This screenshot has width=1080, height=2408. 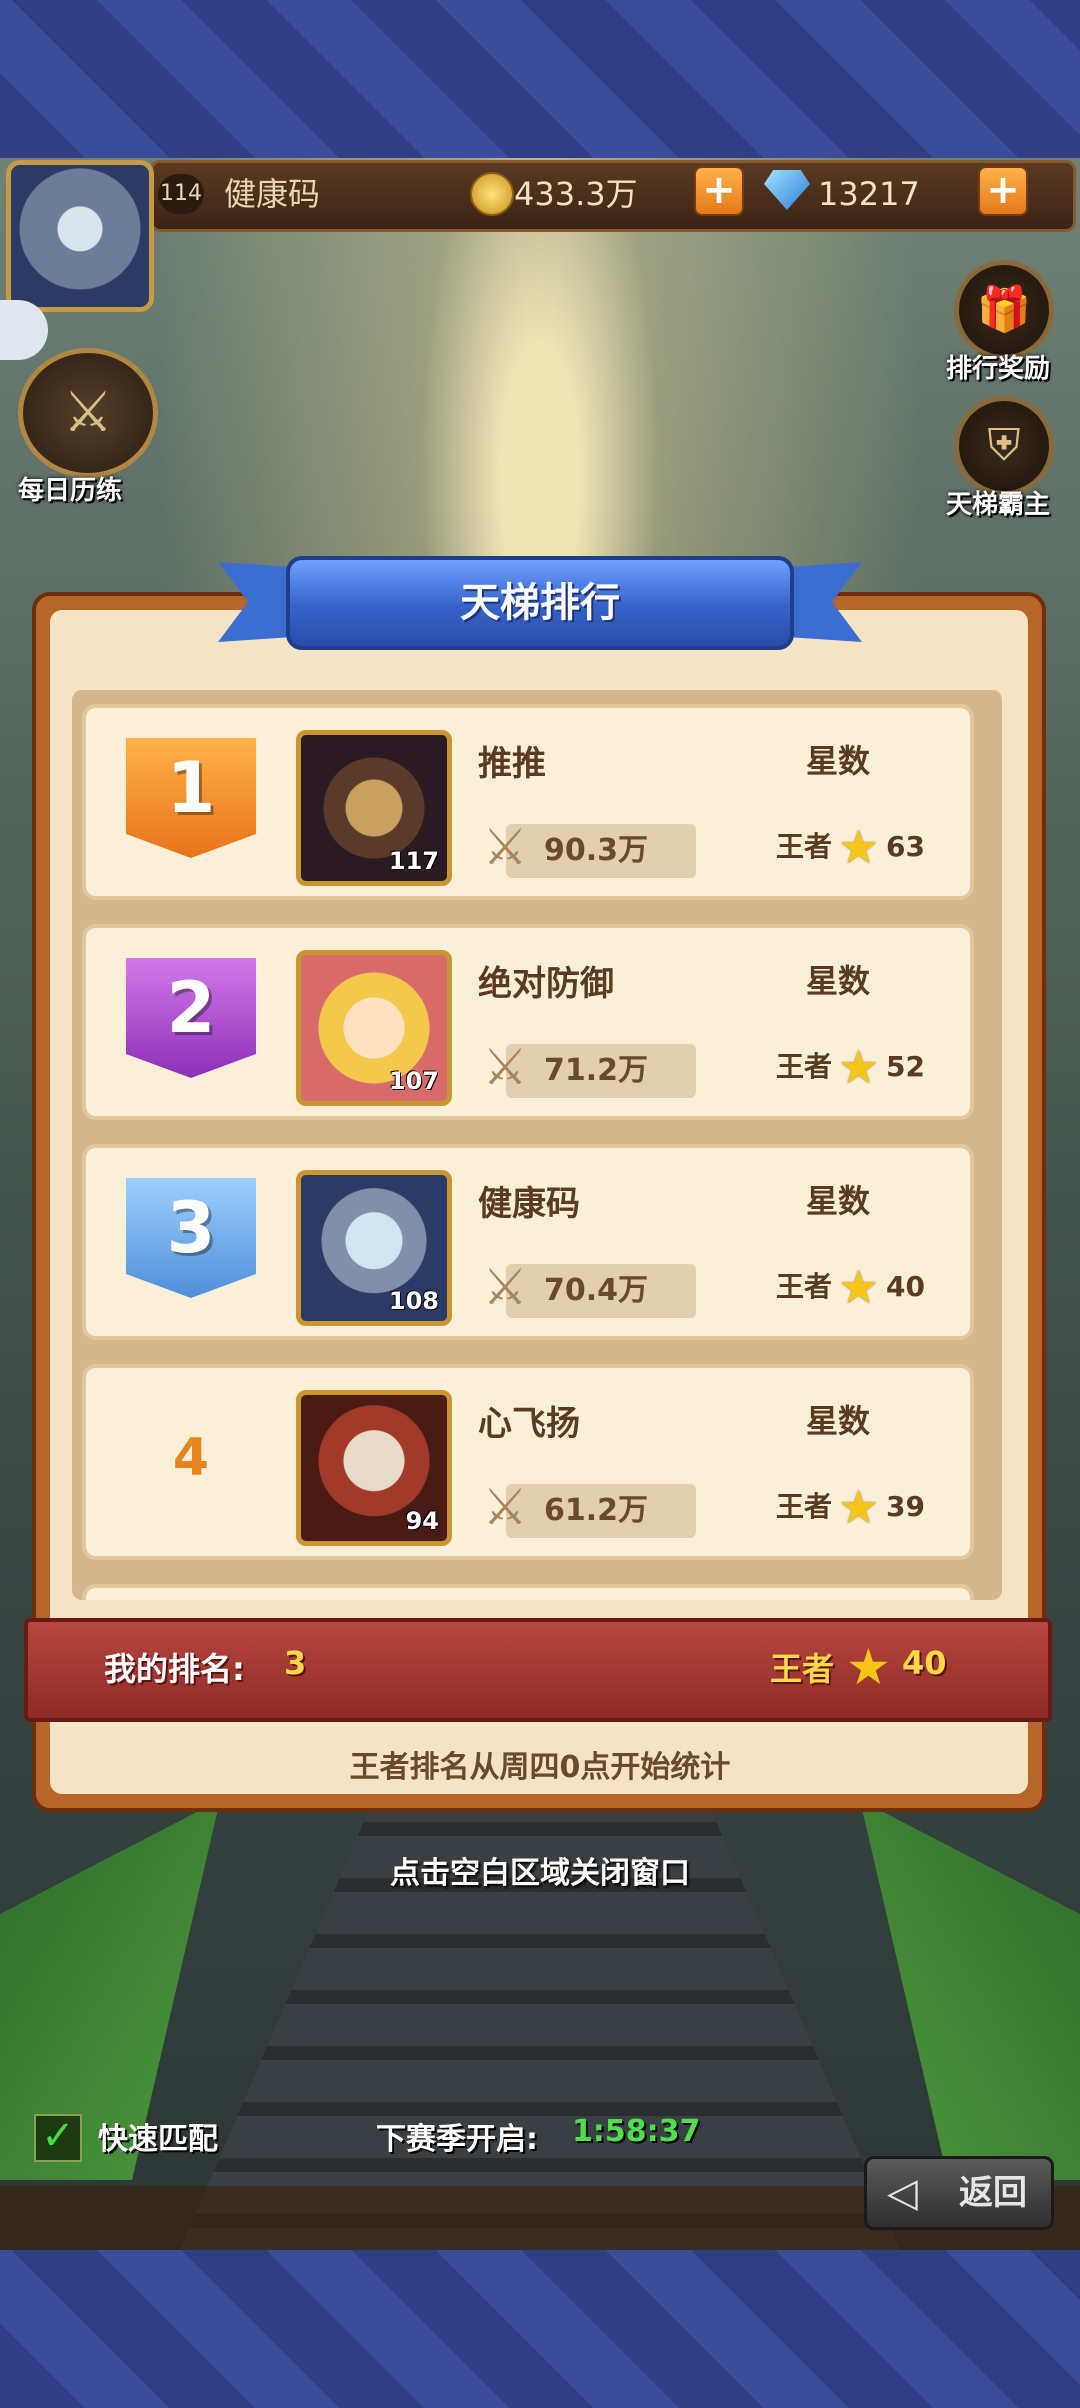 I want to click on list-item, so click(x=528, y=1592).